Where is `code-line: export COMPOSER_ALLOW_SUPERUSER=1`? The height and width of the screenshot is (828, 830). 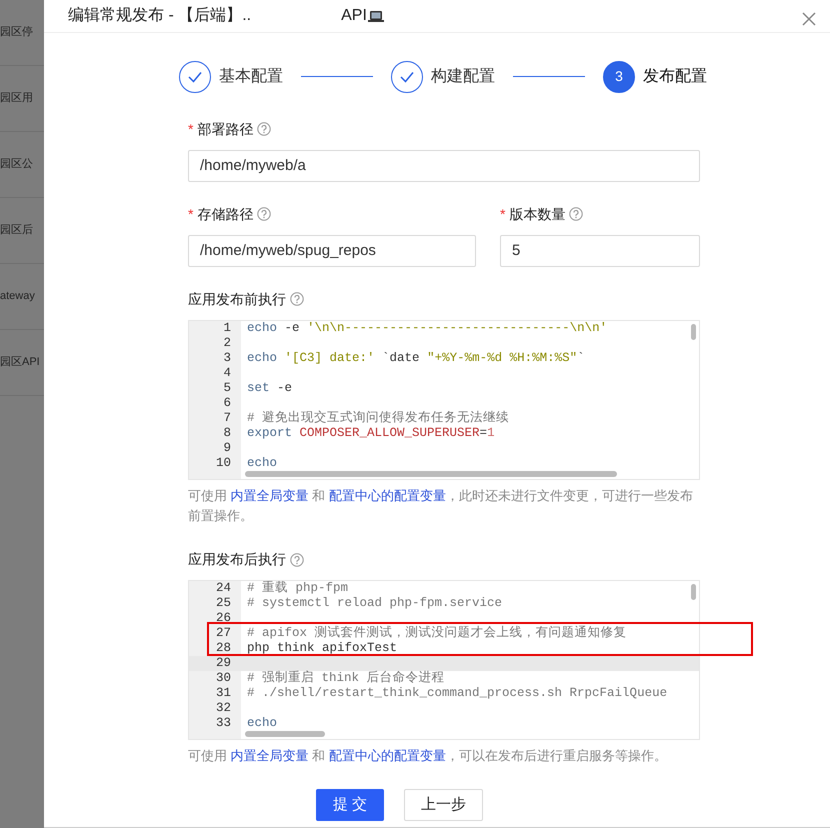 code-line: export COMPOSER_ALLOW_SUPERUSER=1 is located at coordinates (371, 433).